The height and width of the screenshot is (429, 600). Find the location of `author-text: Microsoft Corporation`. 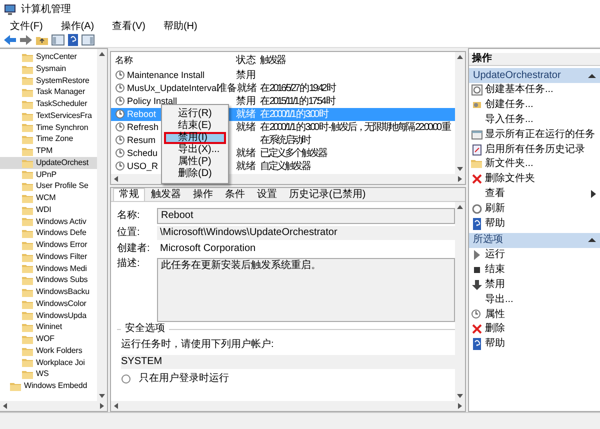

author-text: Microsoft Corporation is located at coordinates (208, 249).